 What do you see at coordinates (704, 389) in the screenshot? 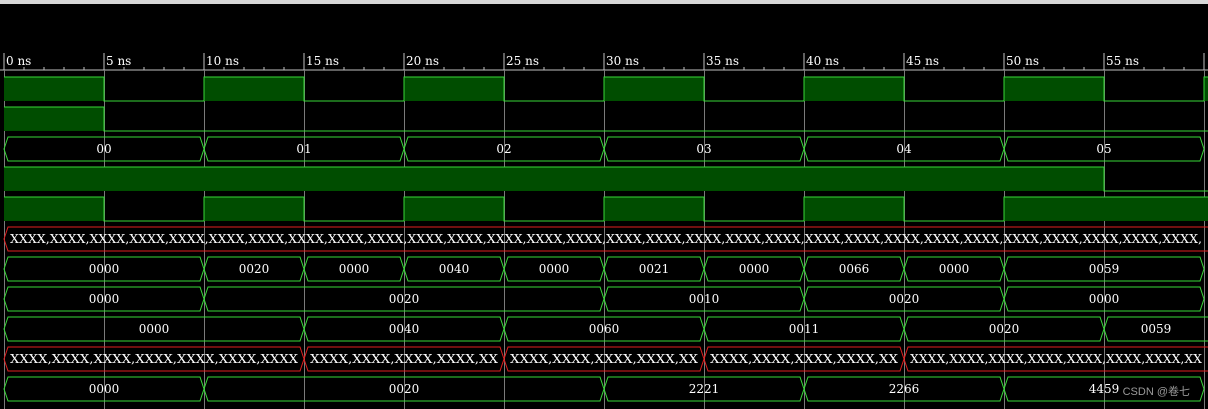
I see `bus-value-label: 2221` at bounding box center [704, 389].